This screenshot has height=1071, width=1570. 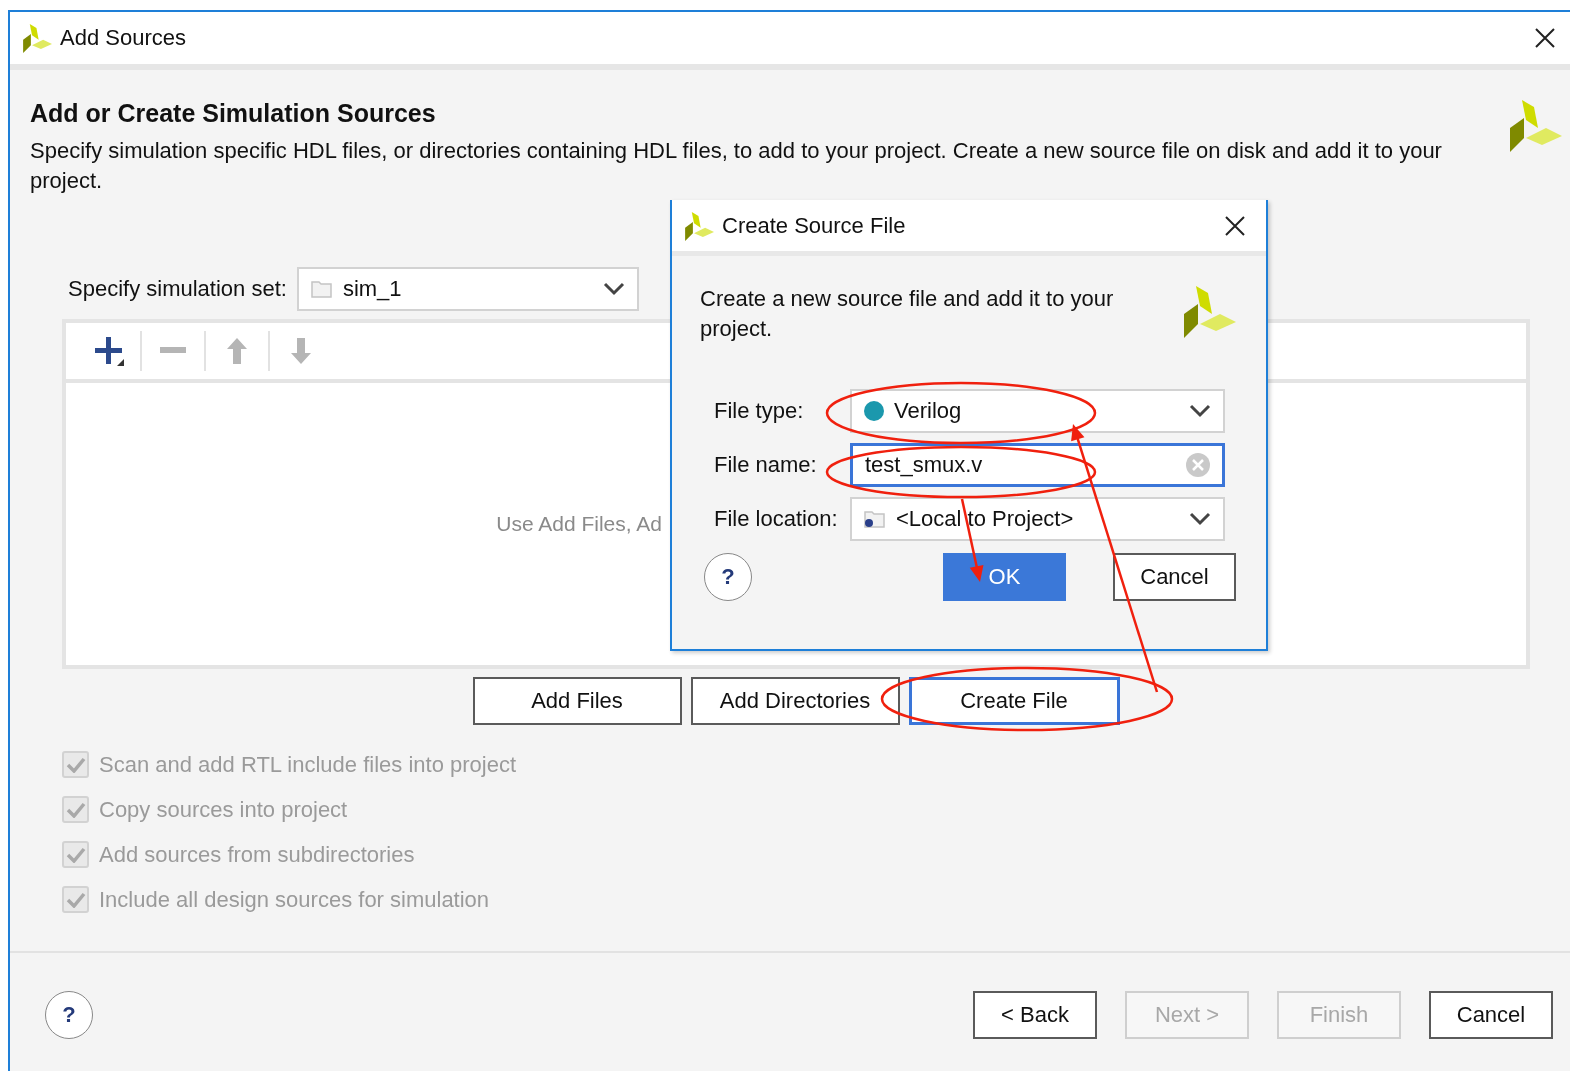 I want to click on page-heading: Add or Create Simulation Sources, so click(x=233, y=113).